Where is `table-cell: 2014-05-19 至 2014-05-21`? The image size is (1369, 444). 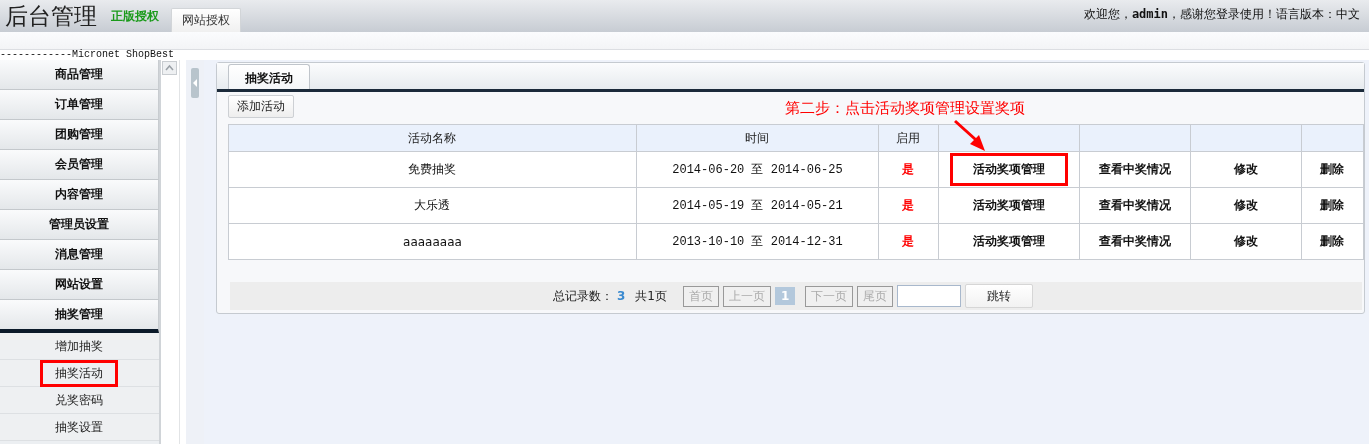
table-cell: 2014-05-19 至 2014-05-21 is located at coordinates (757, 205).